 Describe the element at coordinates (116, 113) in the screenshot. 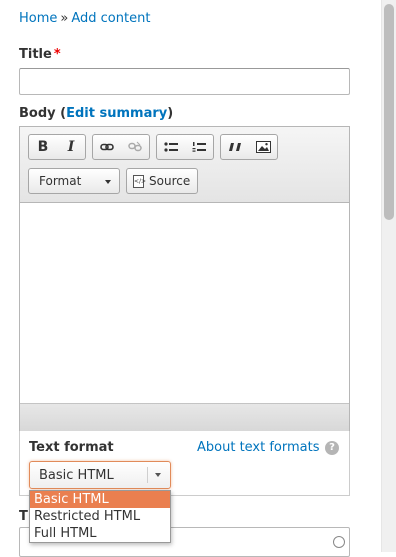

I see `edit-summary-link: Edit summary` at that location.